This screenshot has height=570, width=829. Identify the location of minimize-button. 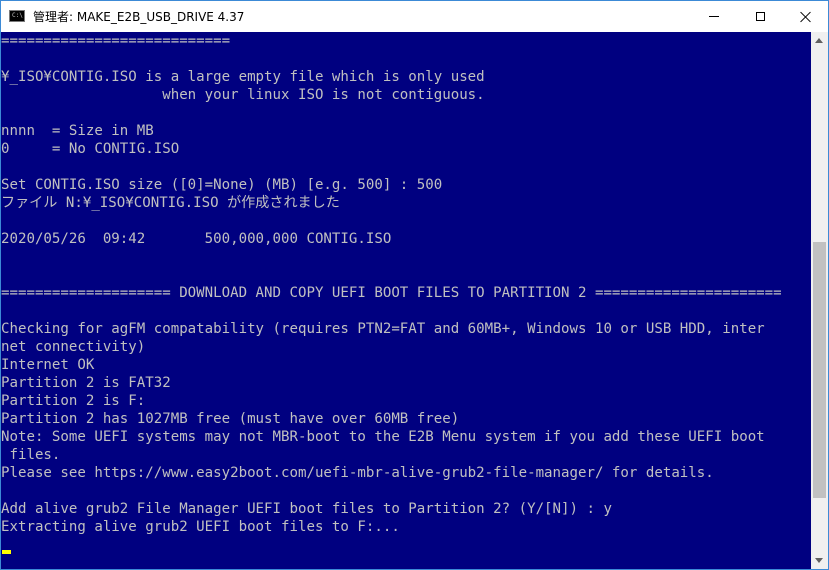
(714, 16).